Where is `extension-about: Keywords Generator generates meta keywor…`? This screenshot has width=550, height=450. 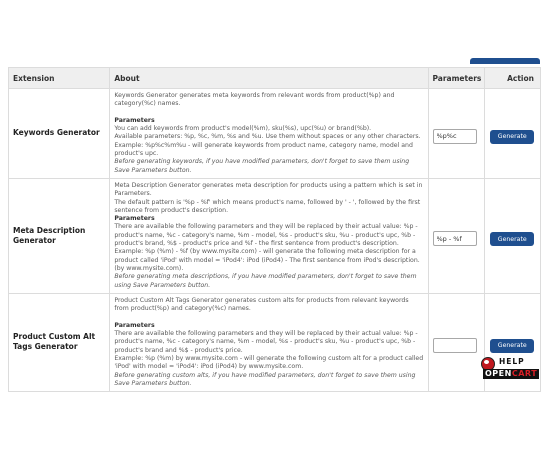 extension-about: Keywords Generator generates meta keywor… is located at coordinates (269, 133).